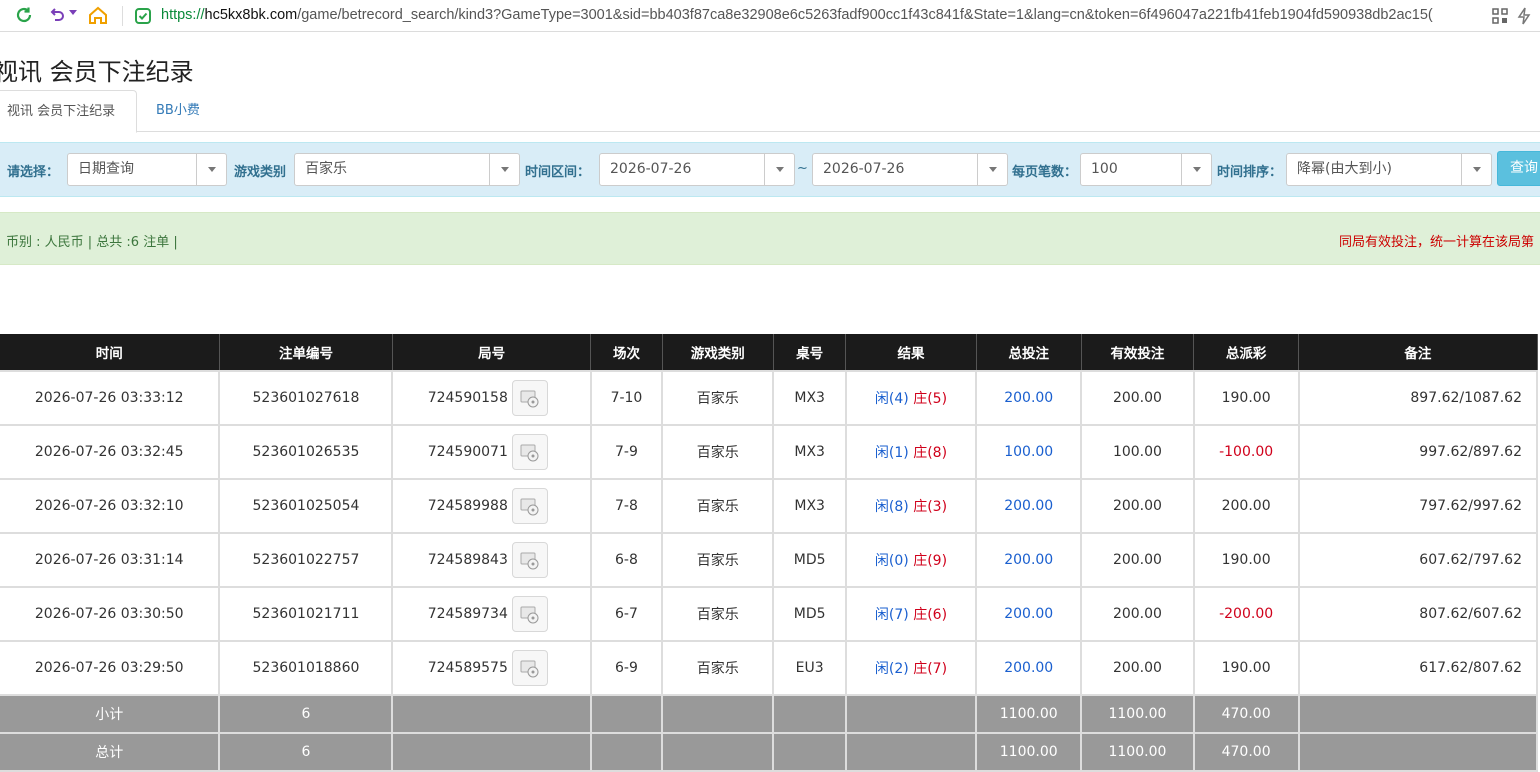 The width and height of the screenshot is (1540, 772). I want to click on player-result: 闲(7), so click(891, 615).